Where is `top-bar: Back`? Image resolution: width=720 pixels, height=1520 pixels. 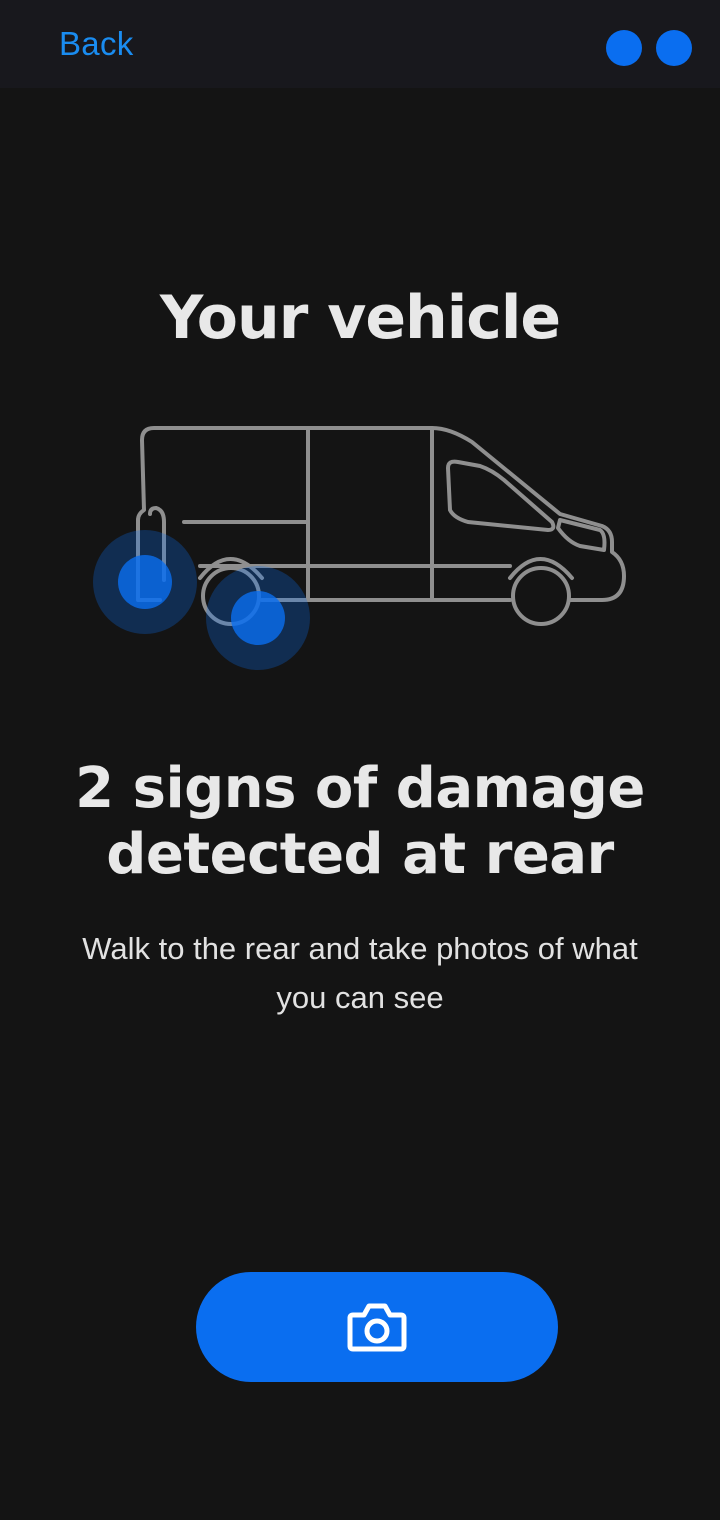 top-bar: Back is located at coordinates (360, 44).